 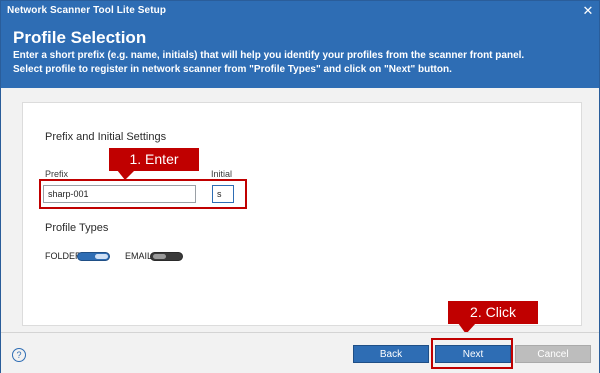 I want to click on step2-callout: 2. Click, so click(x=493, y=317).